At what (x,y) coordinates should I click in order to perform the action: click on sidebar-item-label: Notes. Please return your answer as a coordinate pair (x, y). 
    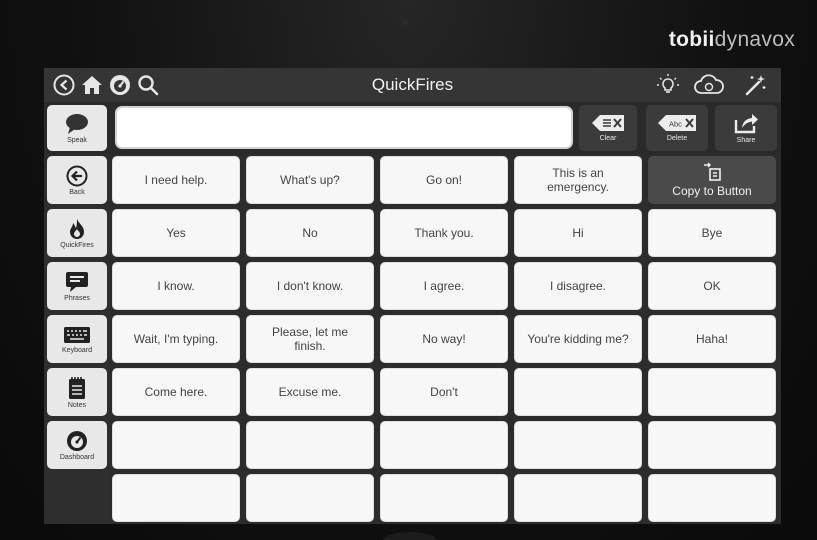
    Looking at the image, I should click on (77, 405).